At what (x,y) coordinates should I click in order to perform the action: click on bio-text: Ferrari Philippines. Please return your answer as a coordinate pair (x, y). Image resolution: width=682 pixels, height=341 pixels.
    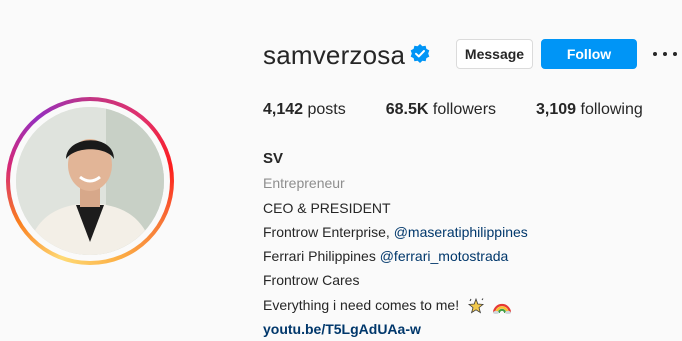
    Looking at the image, I should click on (321, 256).